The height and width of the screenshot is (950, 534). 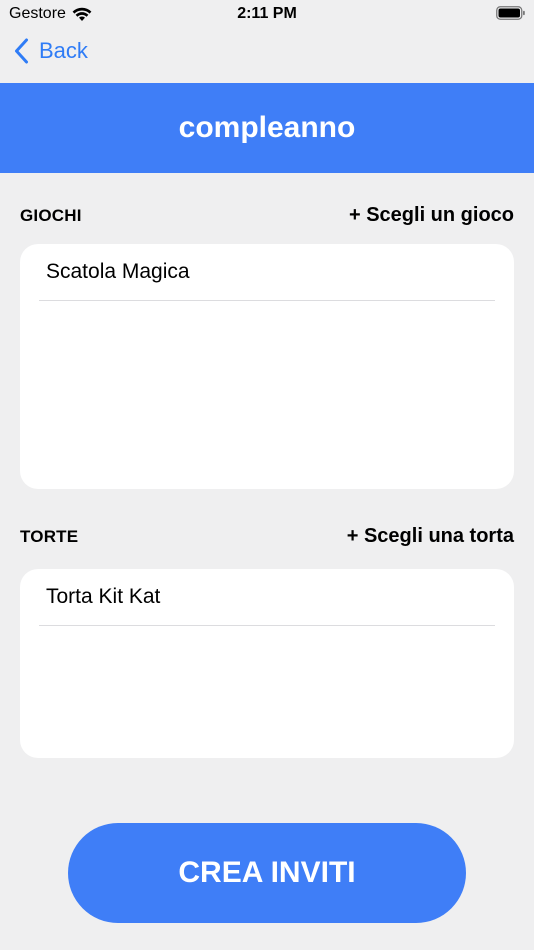 What do you see at coordinates (267, 873) in the screenshot?
I see `create-invites-button: CREA INVITI` at bounding box center [267, 873].